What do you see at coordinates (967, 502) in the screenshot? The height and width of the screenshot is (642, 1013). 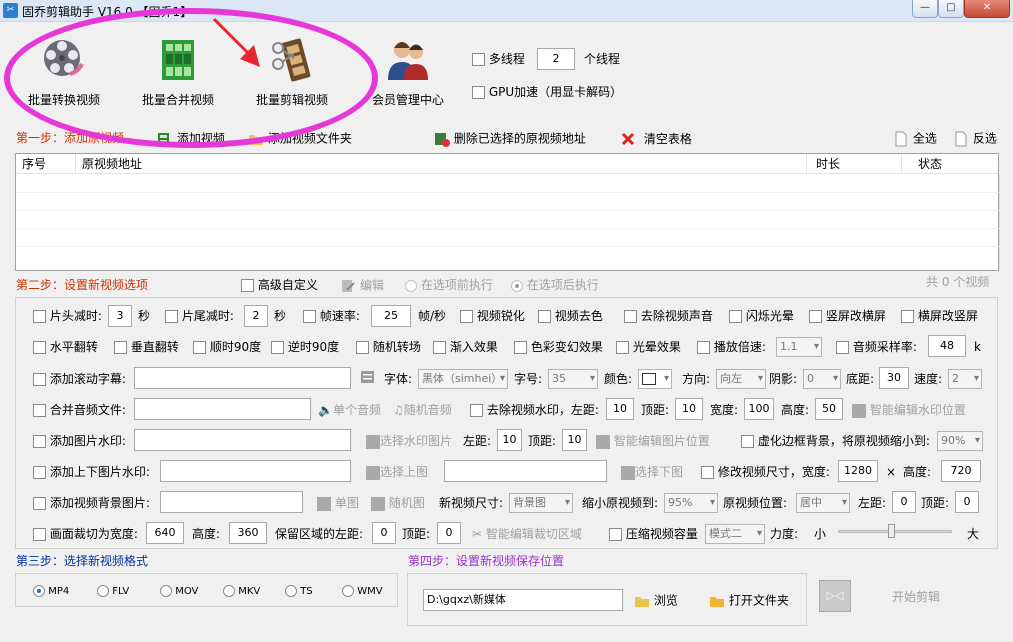 I see `bg-top-input: 0` at bounding box center [967, 502].